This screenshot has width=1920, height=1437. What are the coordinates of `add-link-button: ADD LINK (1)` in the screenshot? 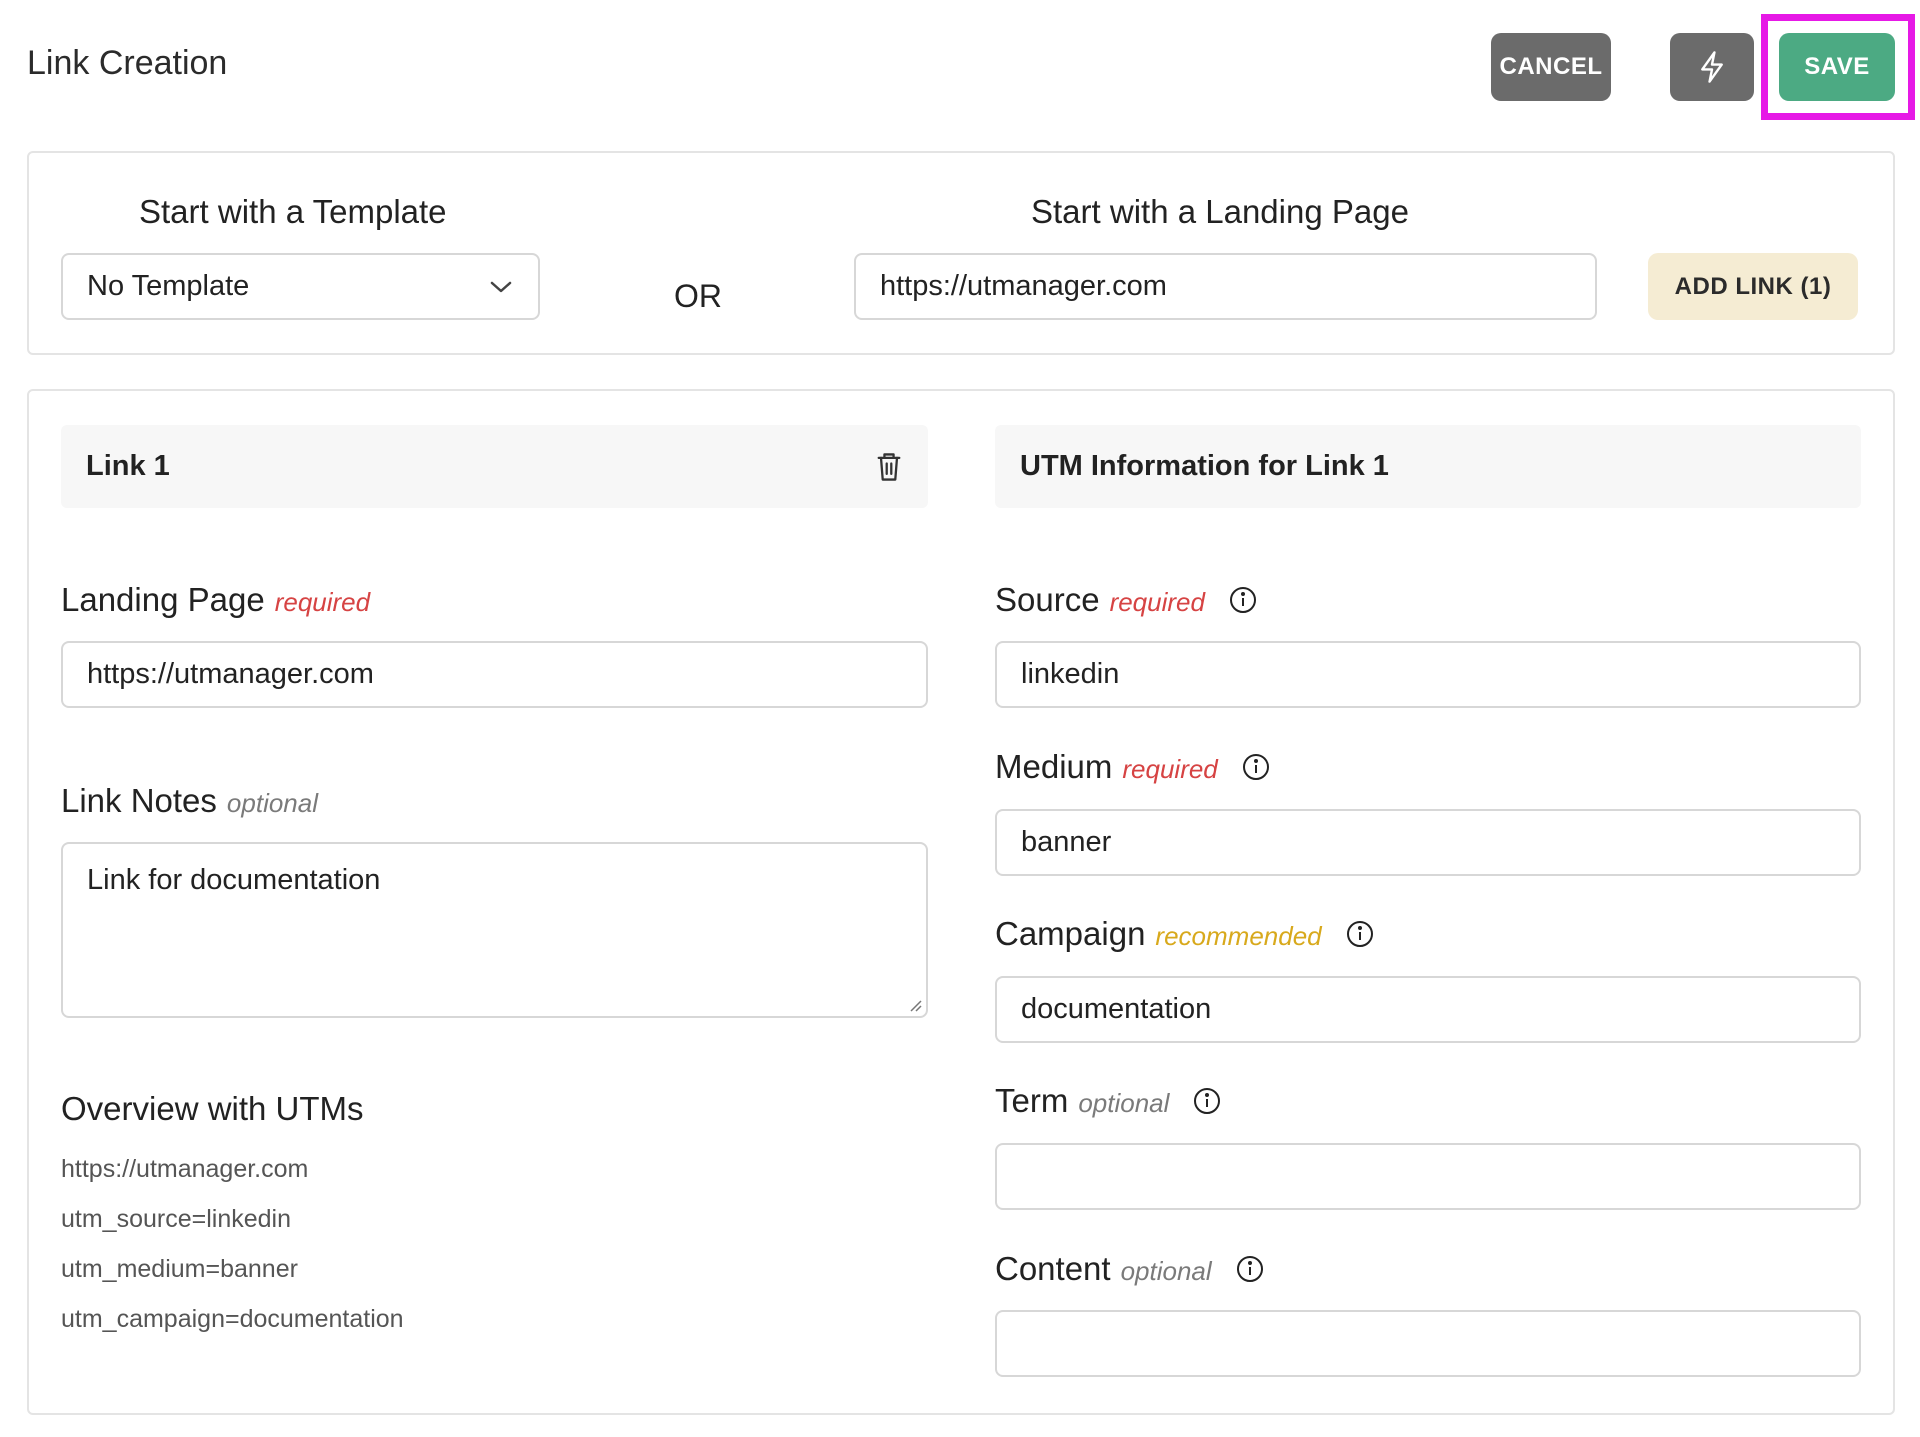 It's located at (1753, 286).